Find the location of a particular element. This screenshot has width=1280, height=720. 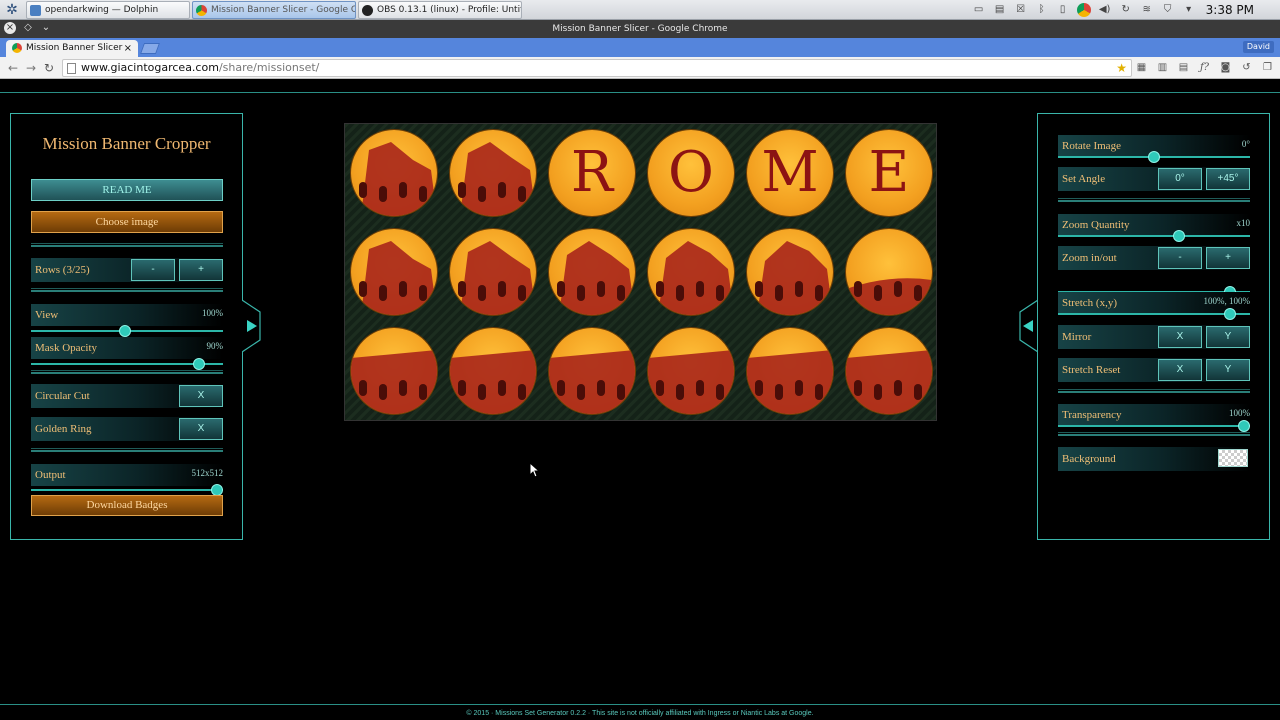

extension-layers-icon: ▤ is located at coordinates (1183, 67).